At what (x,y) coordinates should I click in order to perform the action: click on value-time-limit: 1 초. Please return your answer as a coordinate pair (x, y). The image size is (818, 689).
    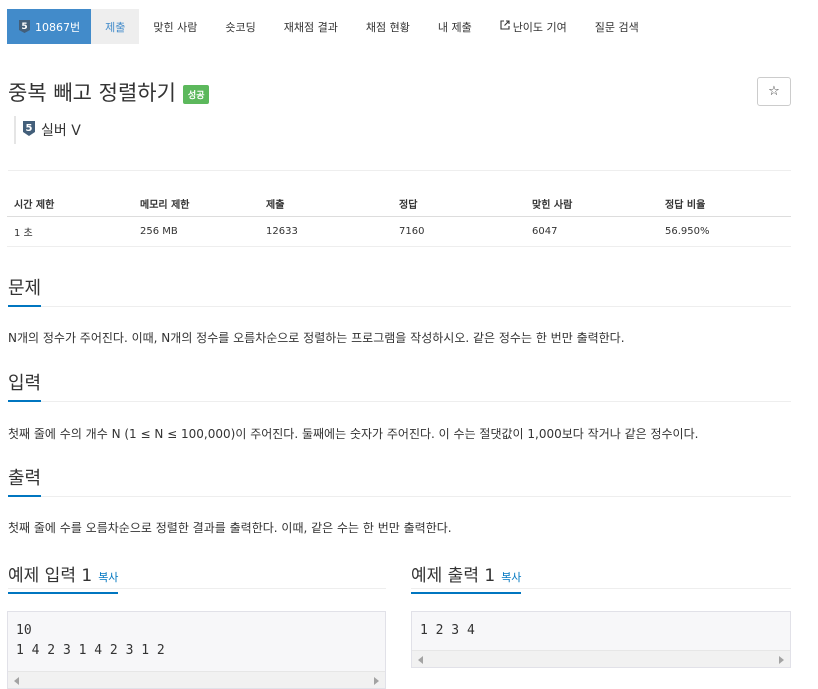
    Looking at the image, I should click on (23, 233).